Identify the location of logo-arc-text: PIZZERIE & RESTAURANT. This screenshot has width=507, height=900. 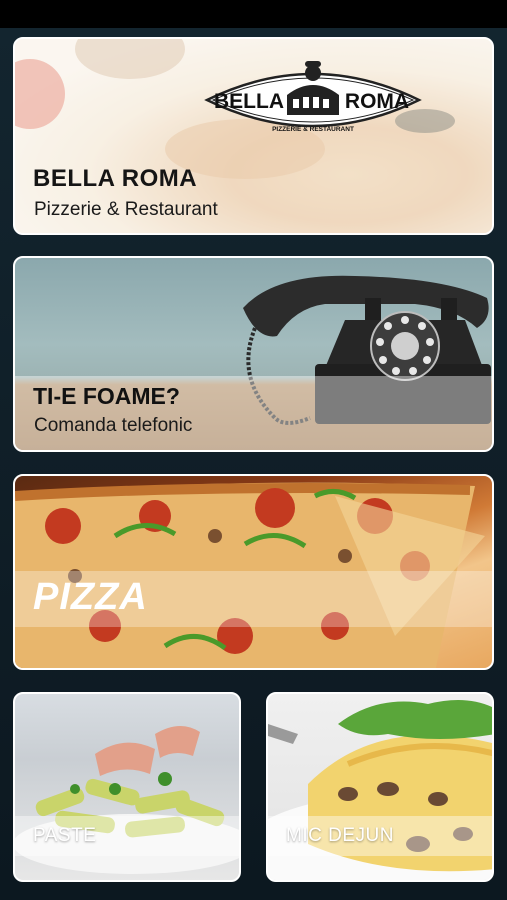
(313, 129).